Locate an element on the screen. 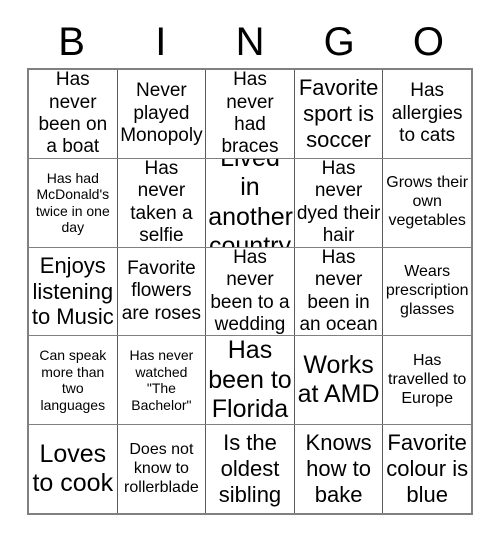 The height and width of the screenshot is (544, 500). bingo-cell-label: Wears prescription glasses is located at coordinates (427, 290).